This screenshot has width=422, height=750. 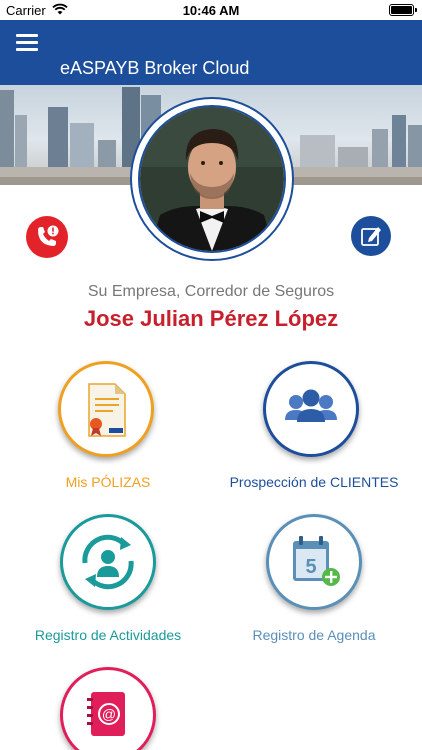 I want to click on user-name: Jose Julian Pérez López, so click(x=211, y=318).